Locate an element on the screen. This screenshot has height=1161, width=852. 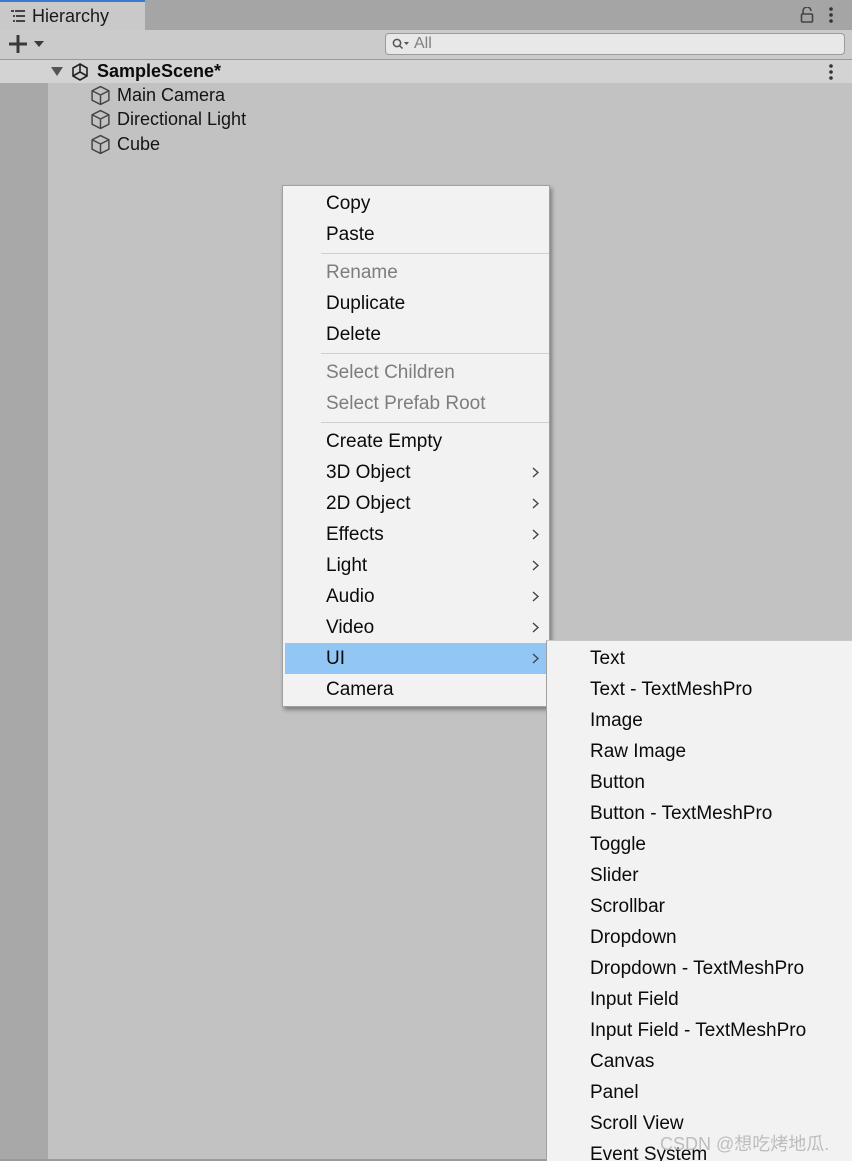
submenu-item-input-field: Input Field is located at coordinates (699, 999).